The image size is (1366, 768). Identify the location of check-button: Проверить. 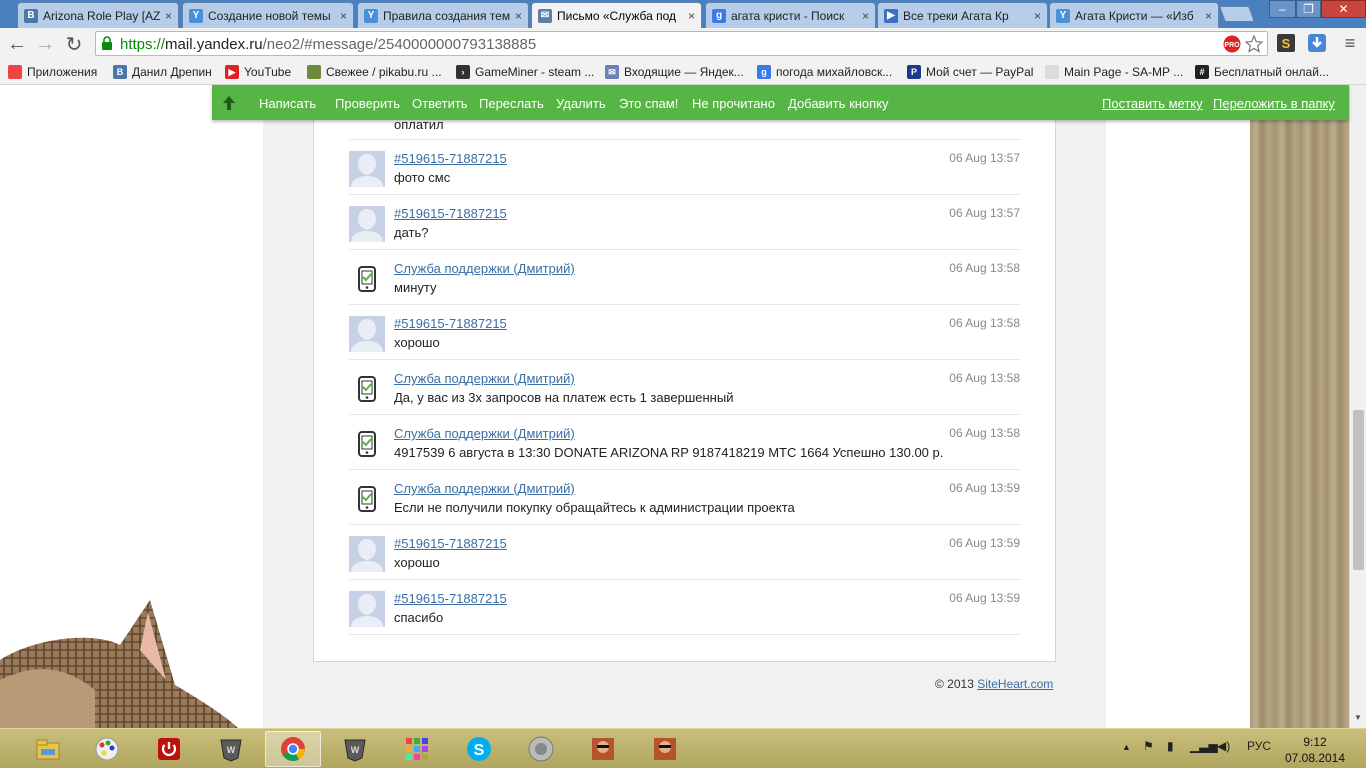
(367, 103).